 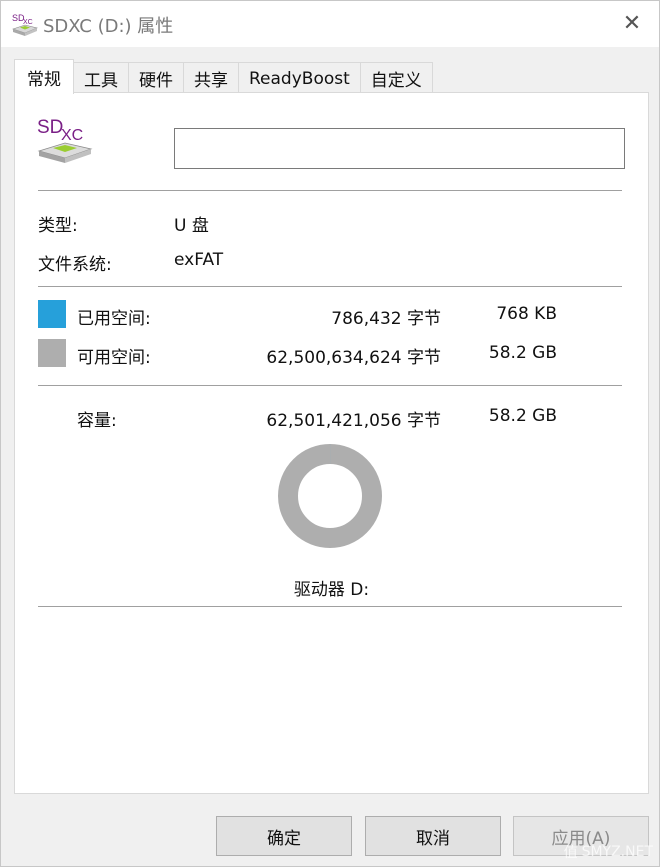 I want to click on drive-label: 驱动器 D:, so click(x=331, y=590).